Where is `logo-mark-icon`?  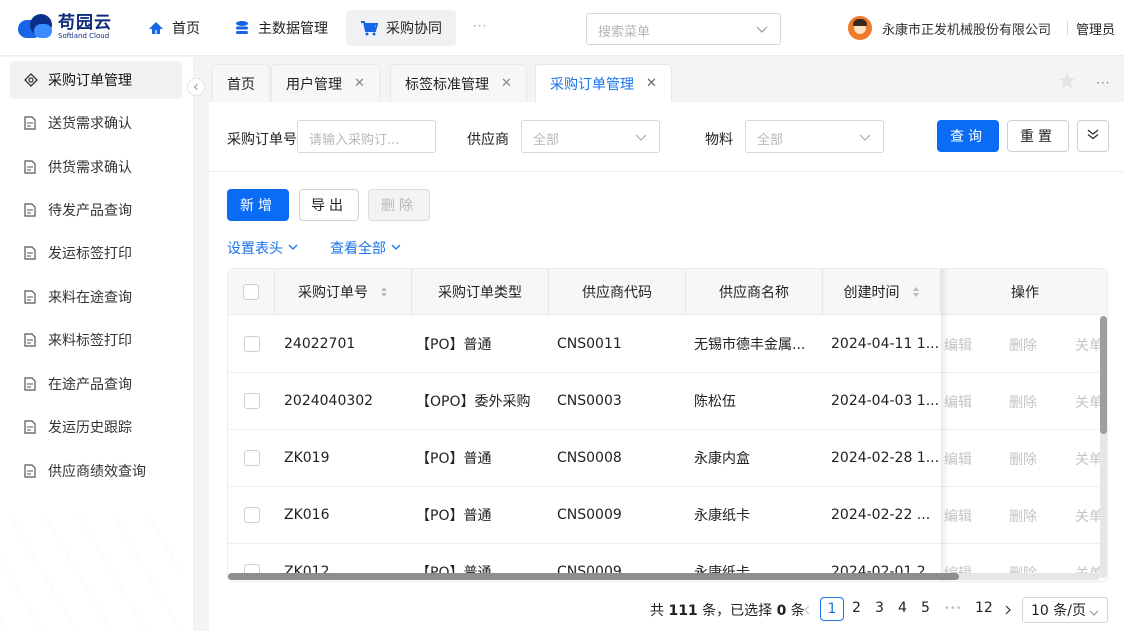
logo-mark-icon is located at coordinates (36, 27).